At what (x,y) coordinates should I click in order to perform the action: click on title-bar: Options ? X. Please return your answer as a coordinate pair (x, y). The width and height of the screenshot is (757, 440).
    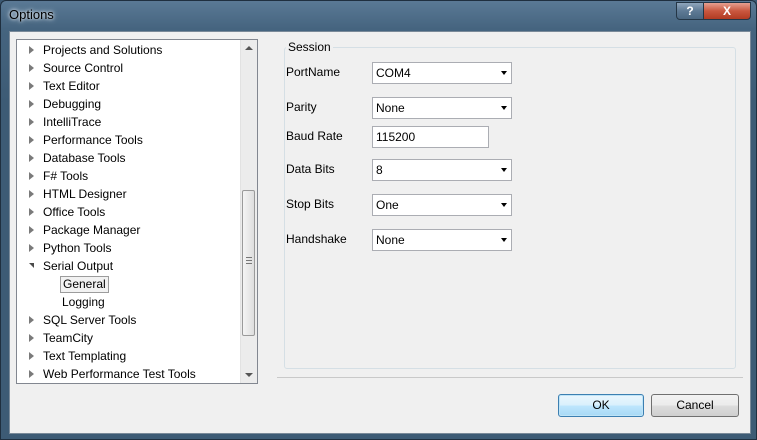
    Looking at the image, I should click on (378, 15).